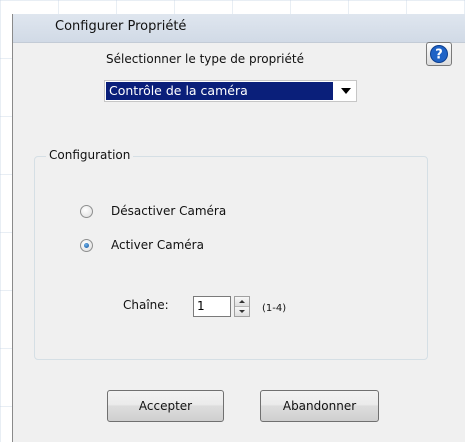  What do you see at coordinates (219, 91) in the screenshot?
I see `property-type-selected-value: Contrôle de la caméra` at bounding box center [219, 91].